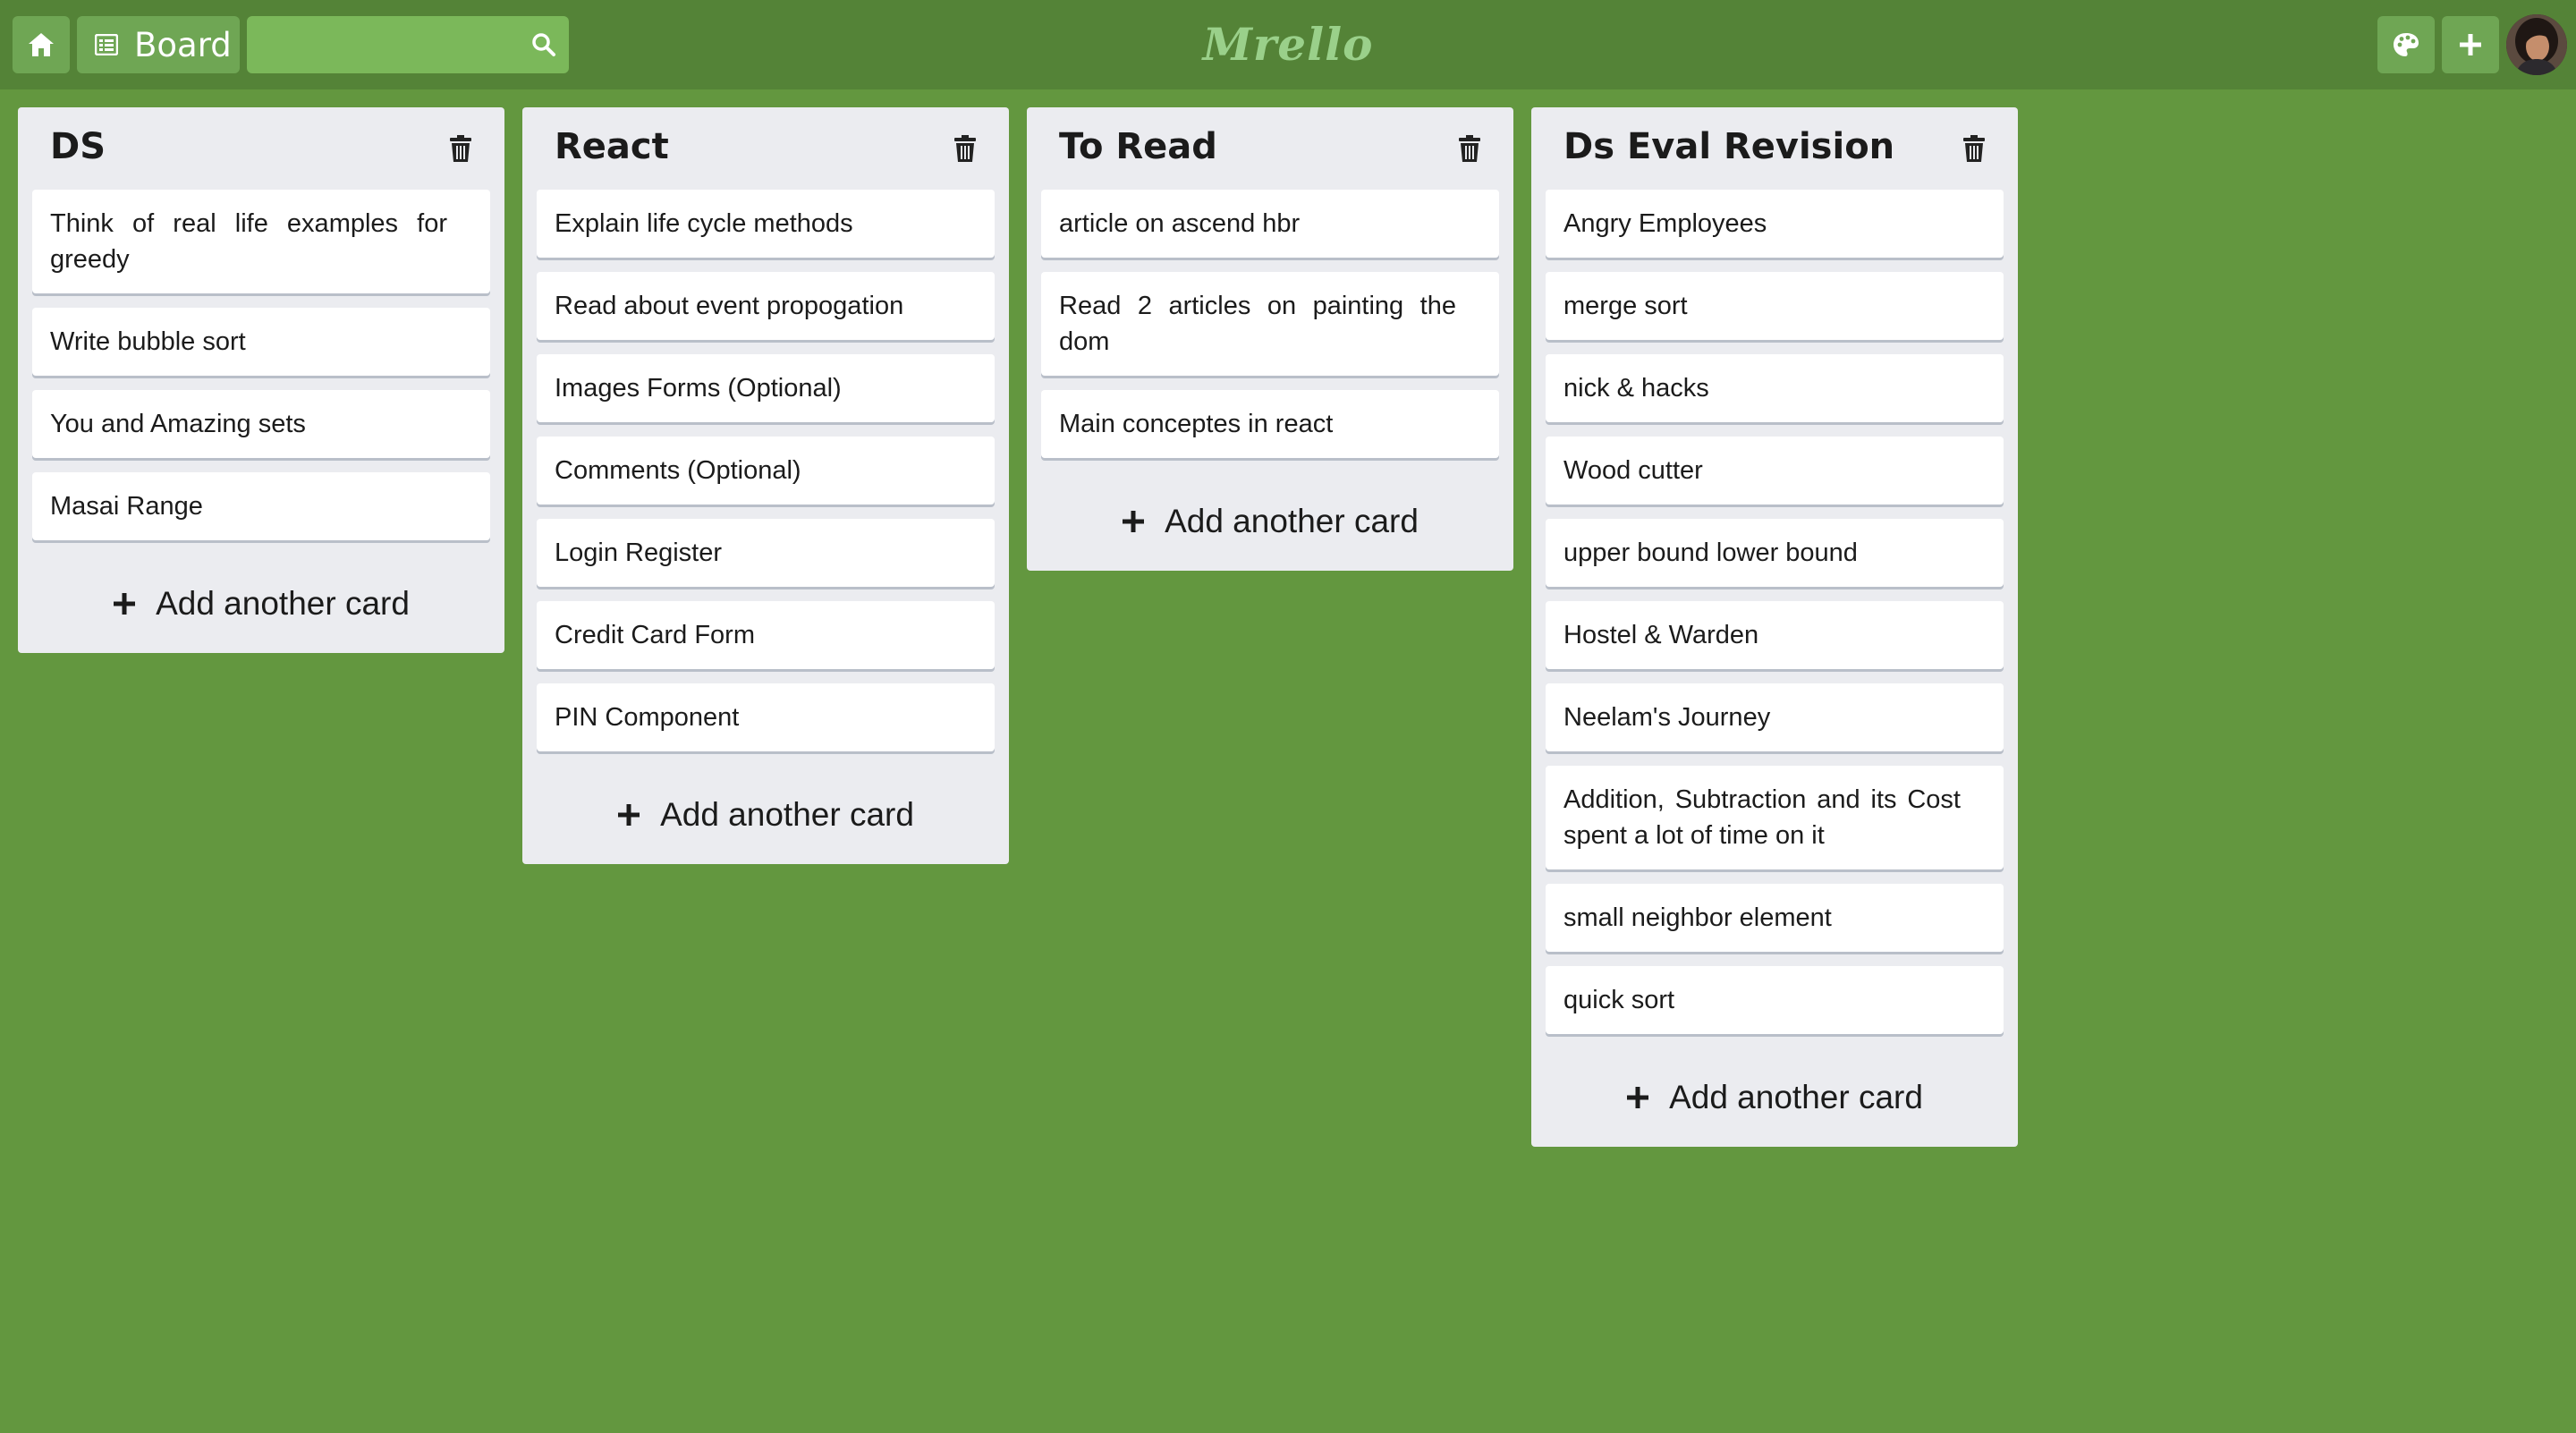  Describe the element at coordinates (1270, 148) in the screenshot. I see `list-header: To Read` at that location.